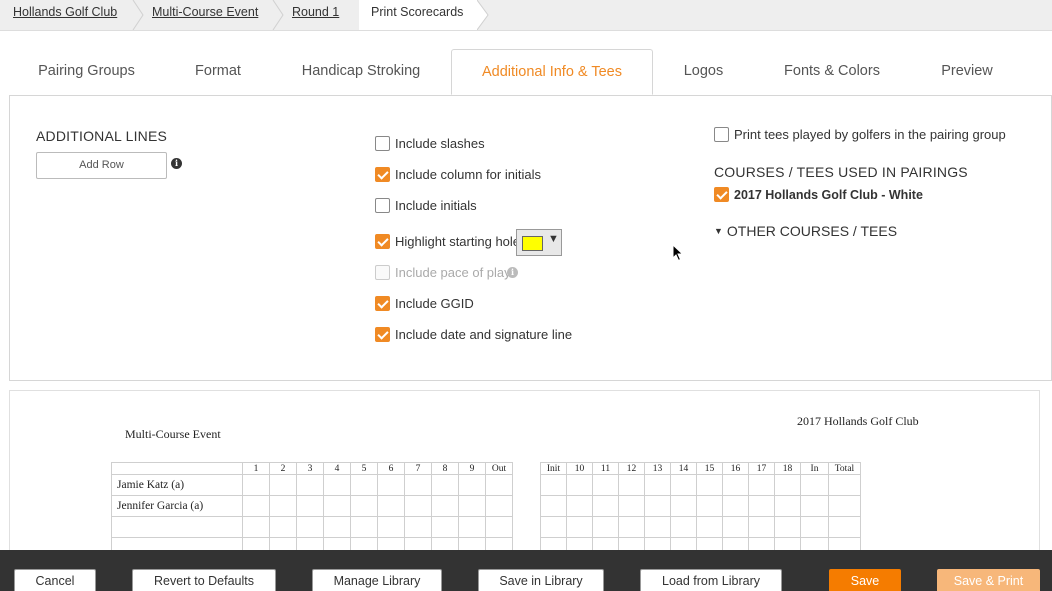 The height and width of the screenshot is (591, 1052). Describe the element at coordinates (218, 72) in the screenshot. I see `tab-format: Format` at that location.